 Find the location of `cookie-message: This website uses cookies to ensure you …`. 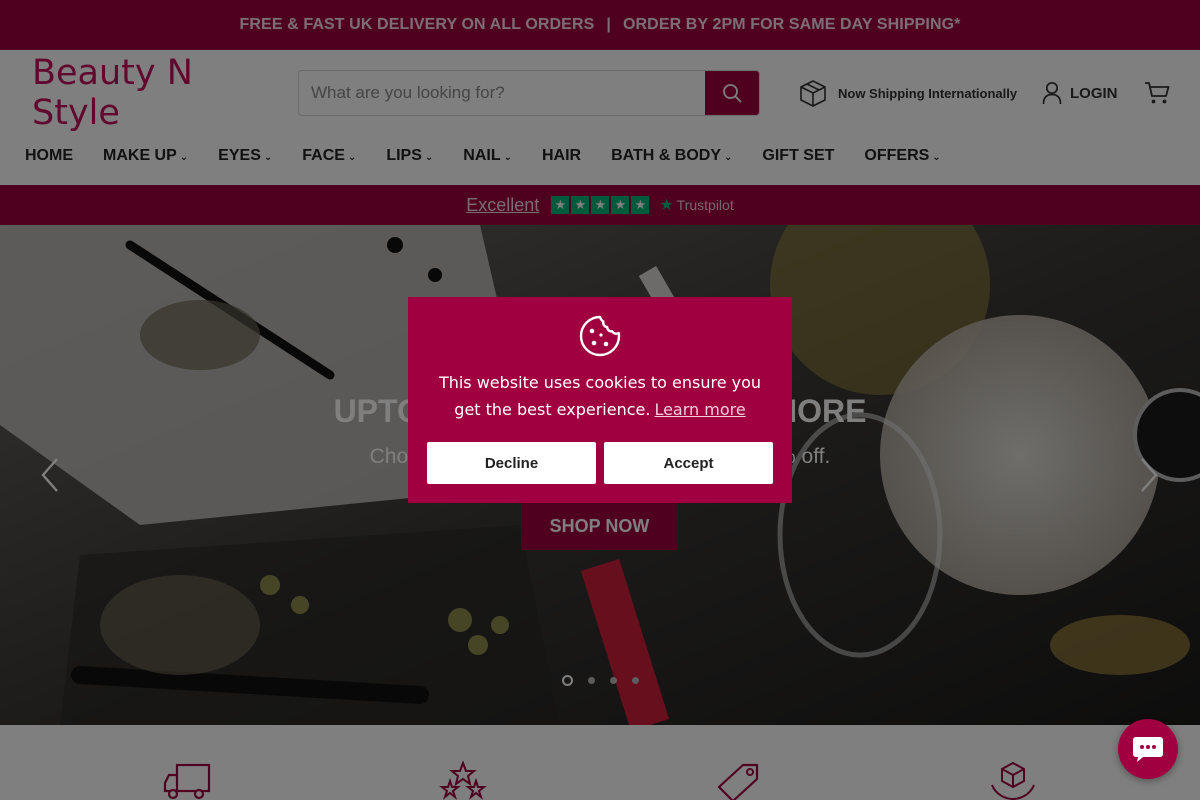

cookie-message: This website uses cookies to ensure you … is located at coordinates (600, 396).